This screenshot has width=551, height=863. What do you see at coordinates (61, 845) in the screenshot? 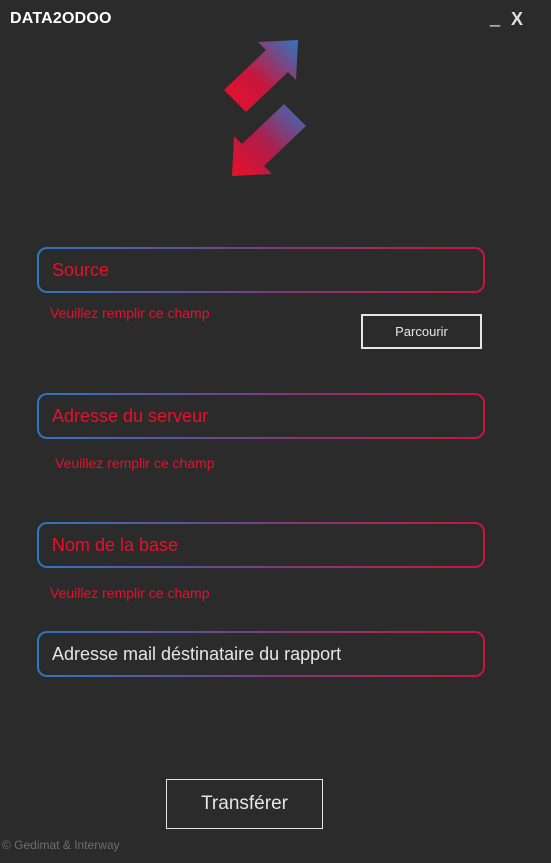
I see `copyright-text: © Gedimat & Interway` at bounding box center [61, 845].